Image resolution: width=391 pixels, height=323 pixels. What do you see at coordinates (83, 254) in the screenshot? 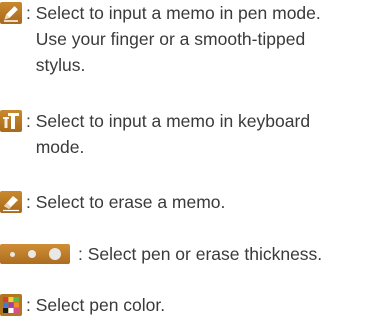
I see `thickness-colon: :` at bounding box center [83, 254].